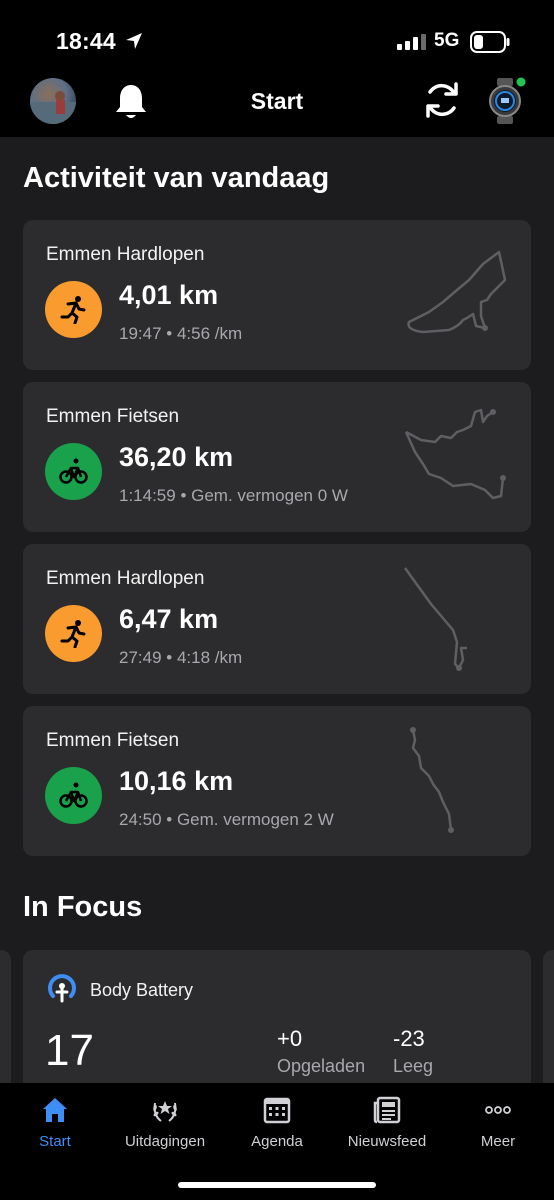 Image resolution: width=554 pixels, height=1200 pixels. I want to click on tab-label: Uitdagingen, so click(165, 1141).